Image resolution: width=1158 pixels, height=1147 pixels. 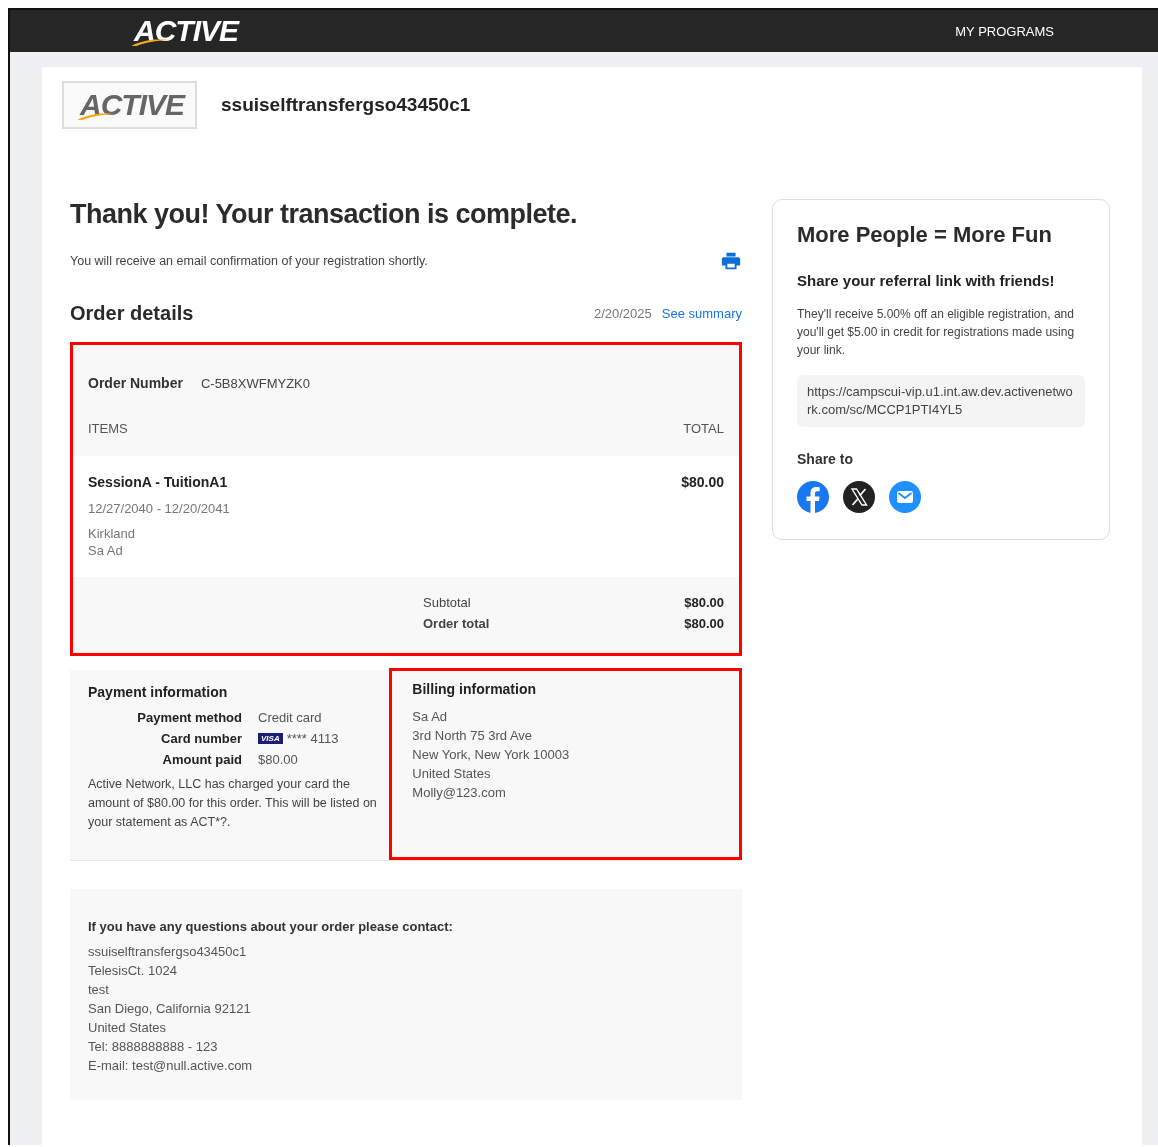 What do you see at coordinates (926, 280) in the screenshot?
I see `referral-subtitle: Share your referral link with friends!` at bounding box center [926, 280].